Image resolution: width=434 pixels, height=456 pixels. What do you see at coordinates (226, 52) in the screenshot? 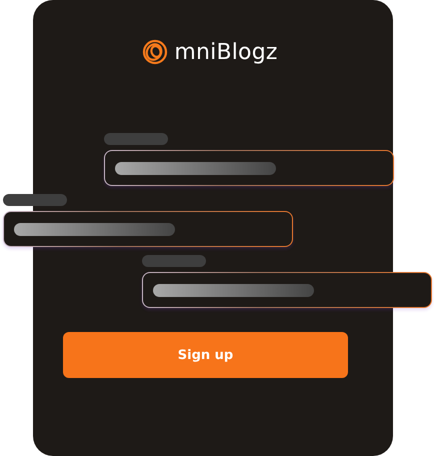
I see `logo-text: mniBlogz` at bounding box center [226, 52].